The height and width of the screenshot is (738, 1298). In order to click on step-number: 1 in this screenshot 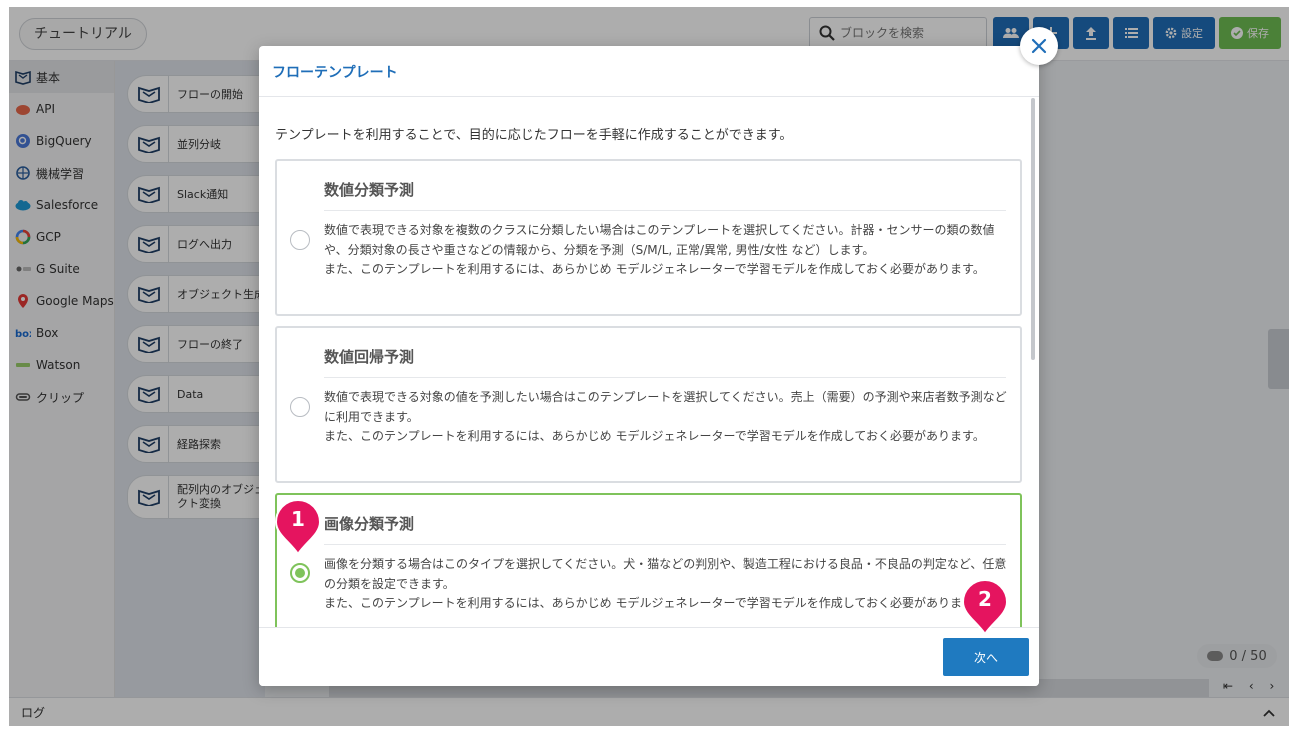, I will do `click(298, 519)`.